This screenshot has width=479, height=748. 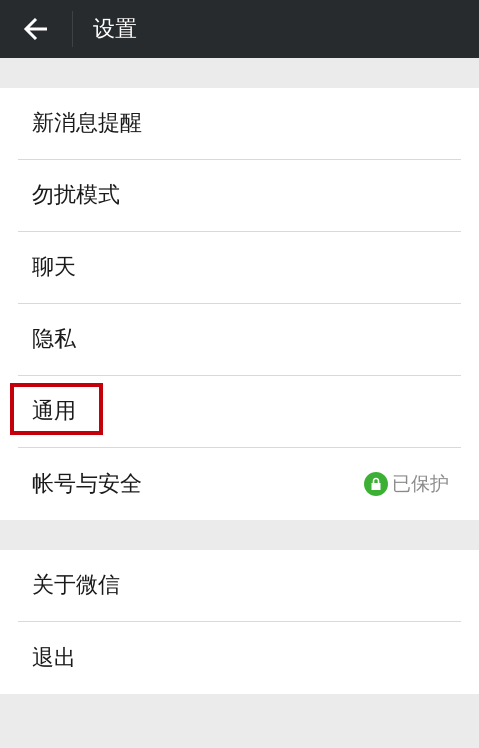 What do you see at coordinates (87, 123) in the screenshot?
I see `settings-item: 新消息提醒` at bounding box center [87, 123].